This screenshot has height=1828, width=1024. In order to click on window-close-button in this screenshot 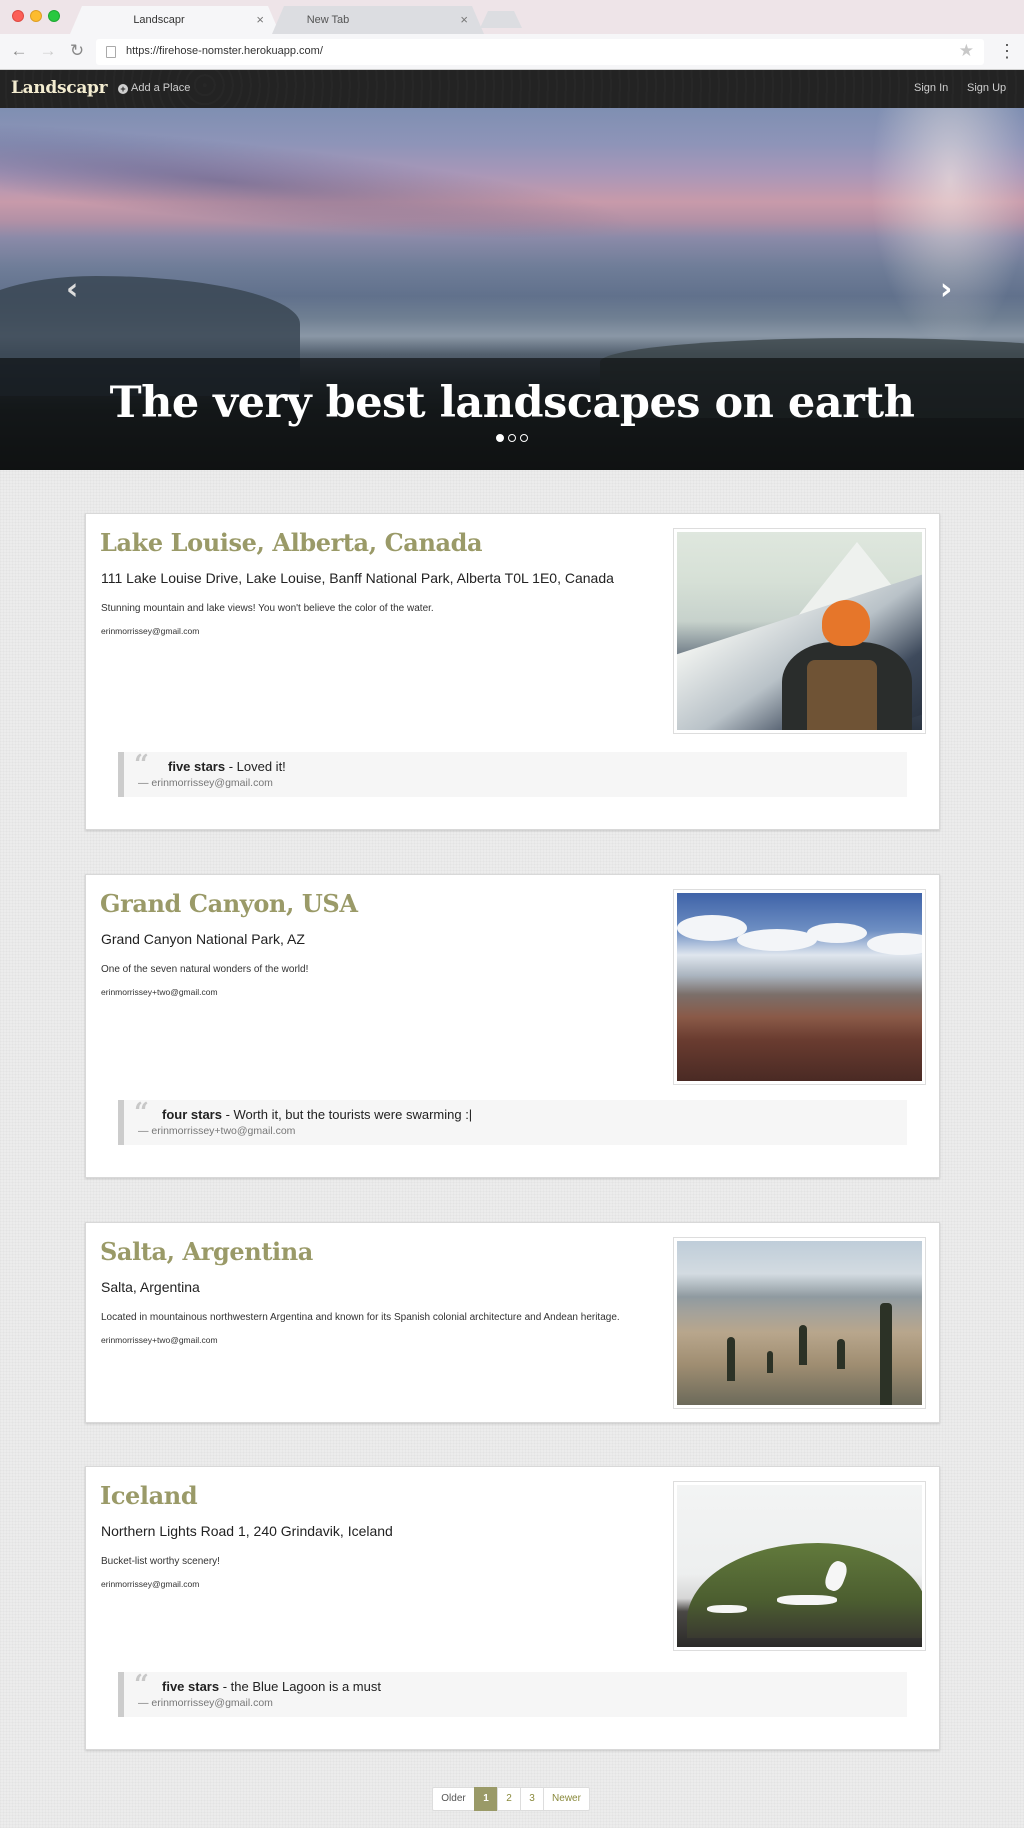, I will do `click(18, 16)`.